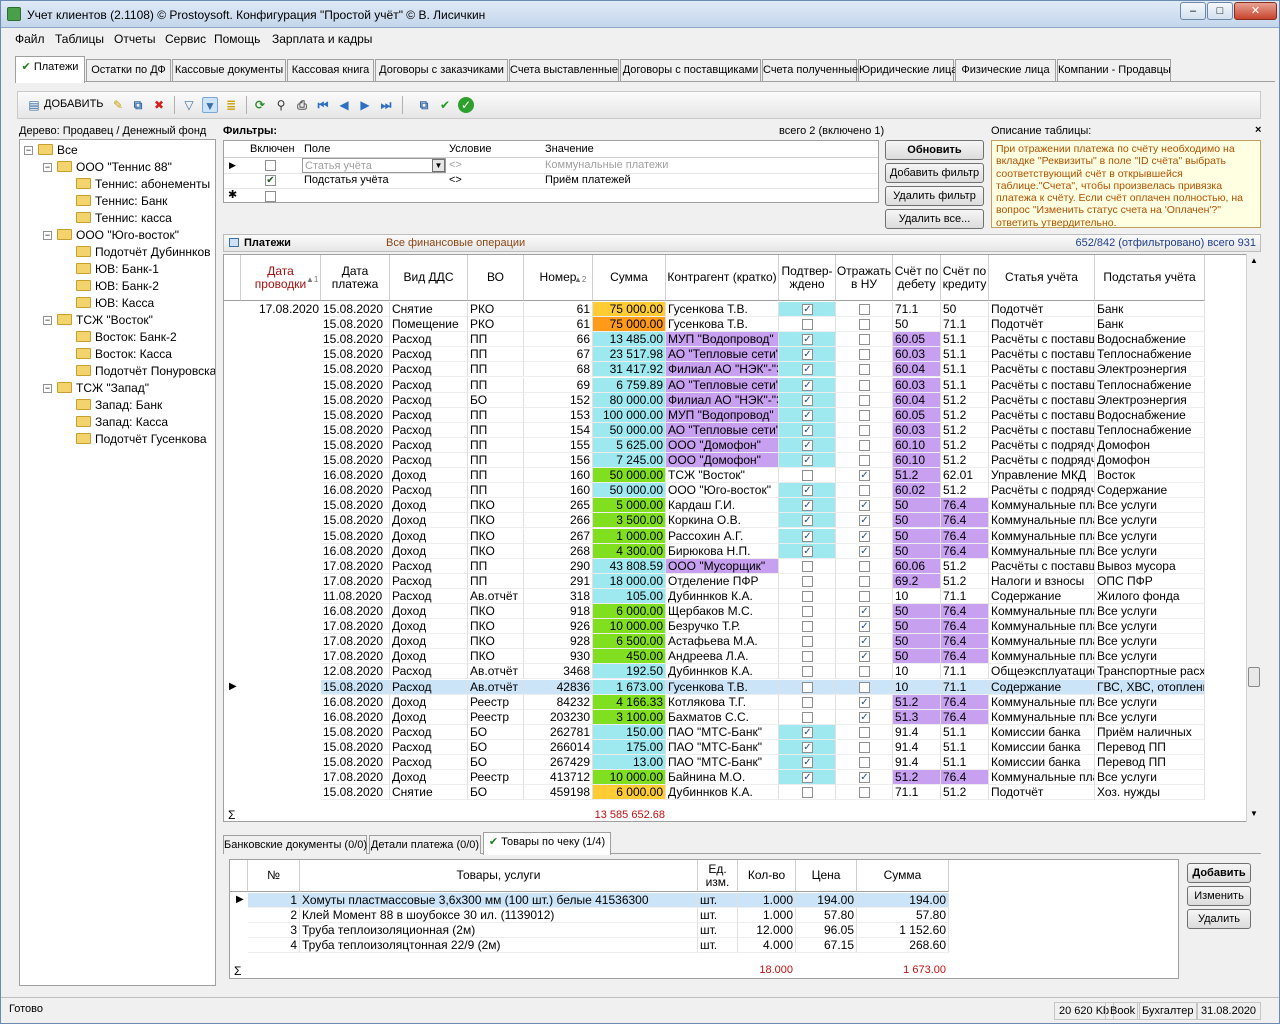  I want to click on grid-cell: Астафьева М.А., so click(722, 642).